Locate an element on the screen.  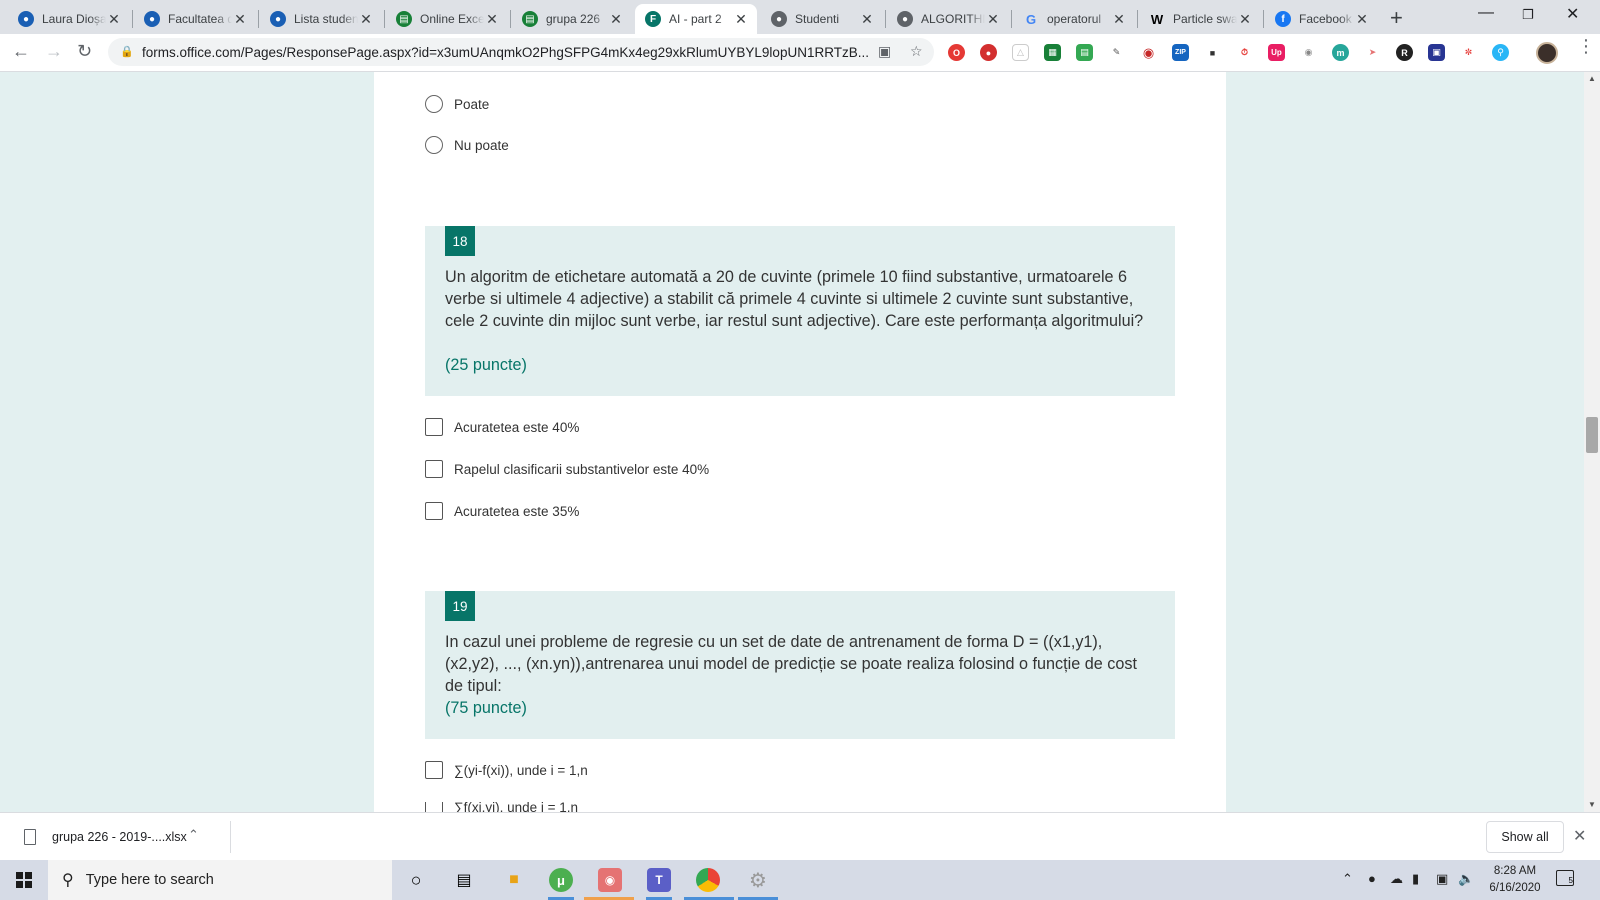
scrollbar-thumb is located at coordinates (1592, 435).